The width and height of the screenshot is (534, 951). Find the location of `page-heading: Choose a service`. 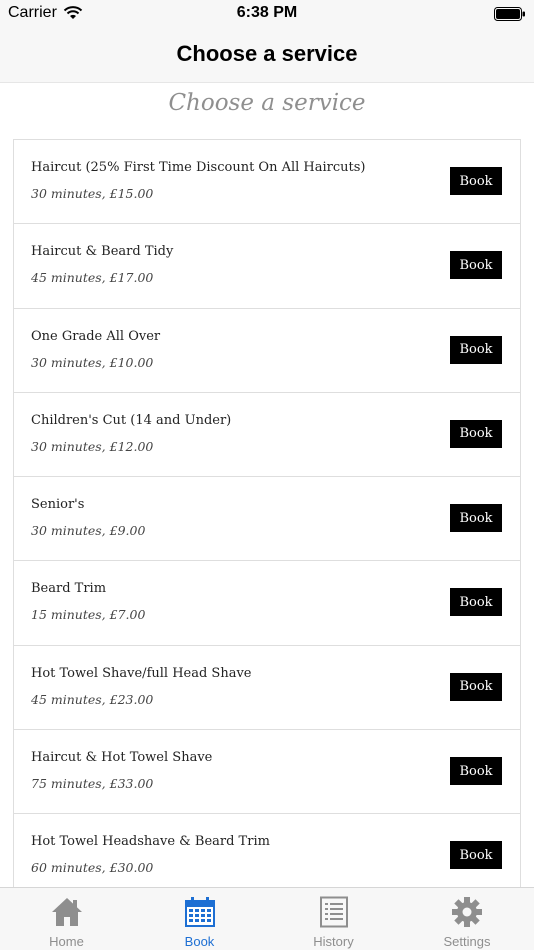

page-heading: Choose a service is located at coordinates (267, 103).